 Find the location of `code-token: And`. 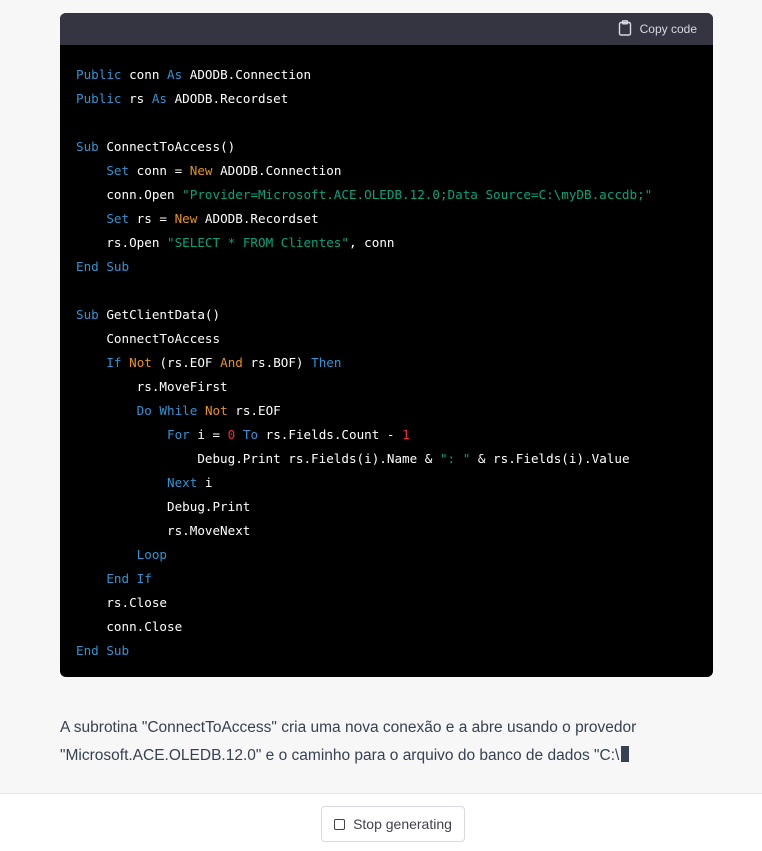

code-token: And is located at coordinates (231, 362).